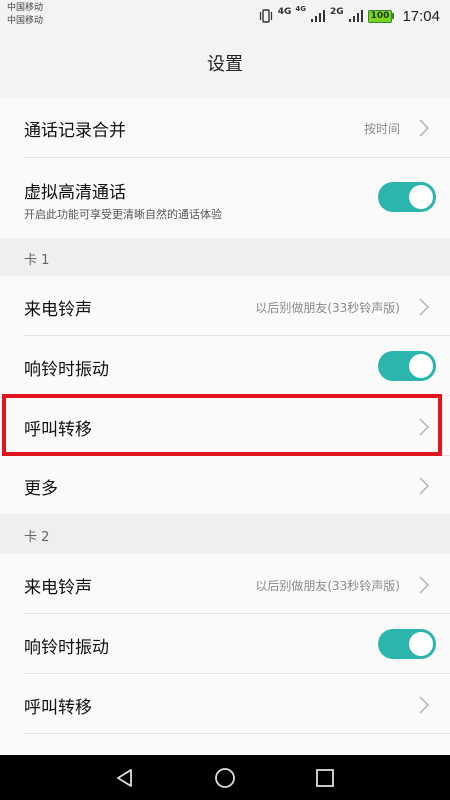 This screenshot has height=800, width=450. Describe the element at coordinates (225, 644) in the screenshot. I see `card2-vibrate-row: 响铃时振动` at that location.